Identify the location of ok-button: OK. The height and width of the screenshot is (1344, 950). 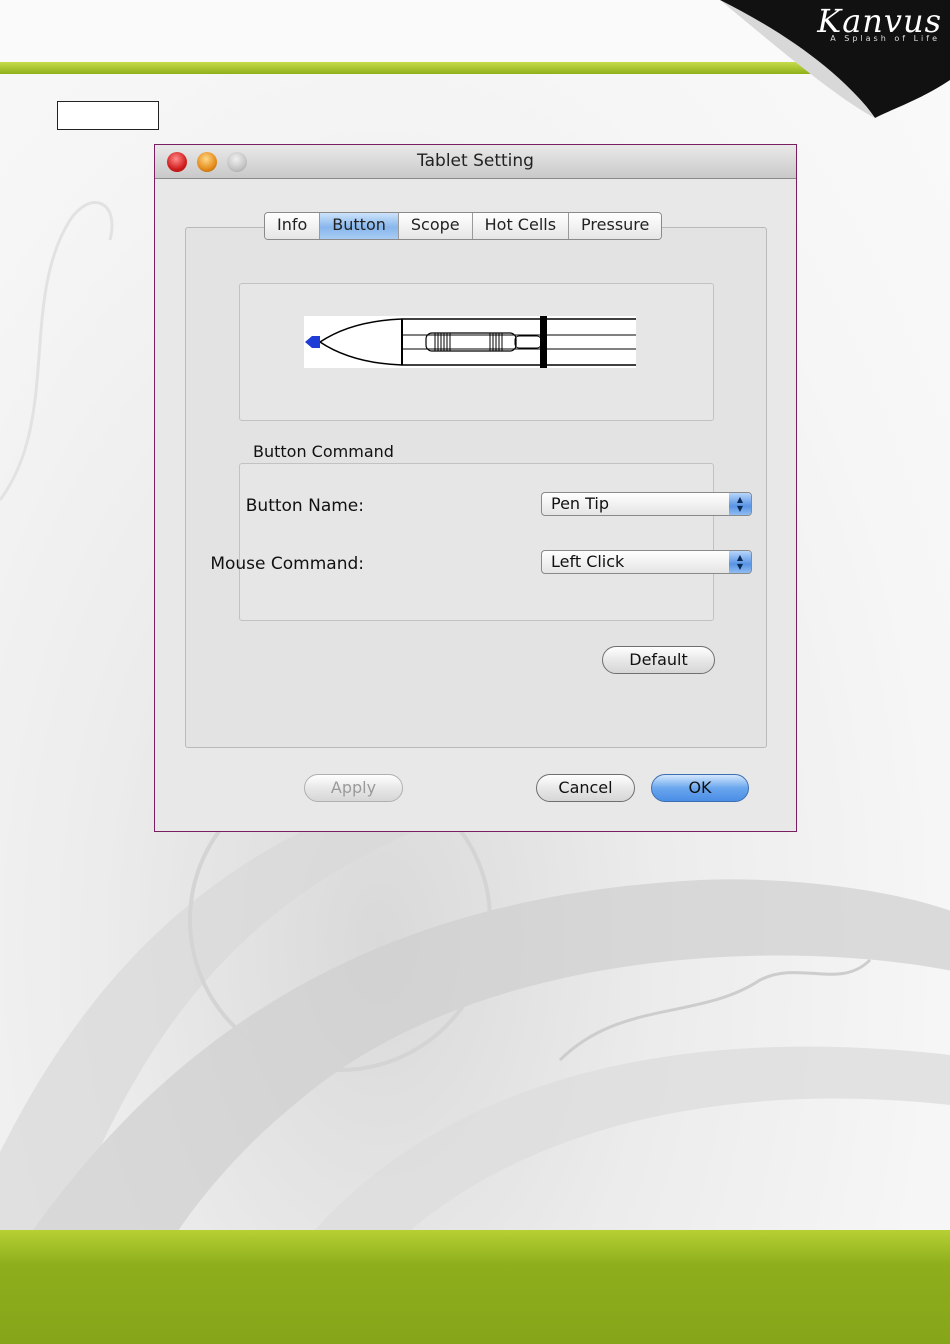
(700, 788).